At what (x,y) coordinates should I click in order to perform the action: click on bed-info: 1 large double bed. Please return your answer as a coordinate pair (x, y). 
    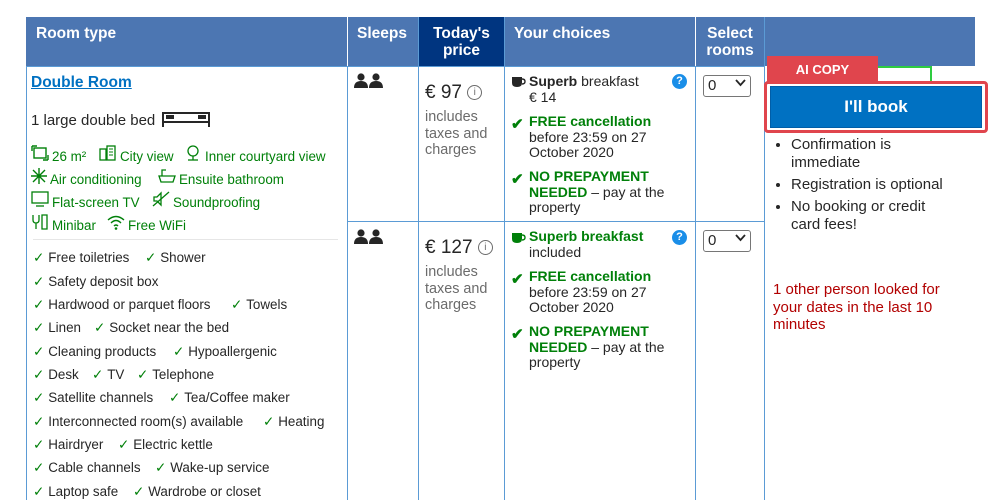
    Looking at the image, I should click on (121, 121).